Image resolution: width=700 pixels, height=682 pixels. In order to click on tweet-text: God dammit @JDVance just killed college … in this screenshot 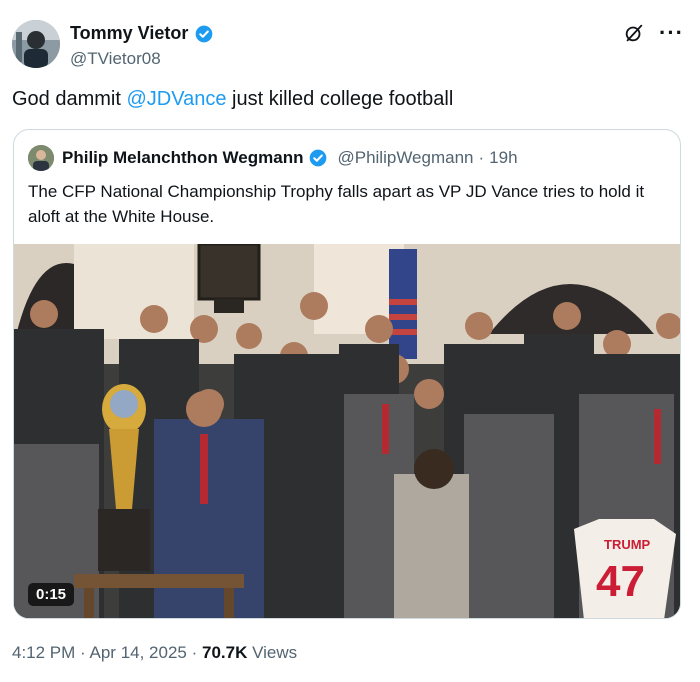, I will do `click(232, 99)`.